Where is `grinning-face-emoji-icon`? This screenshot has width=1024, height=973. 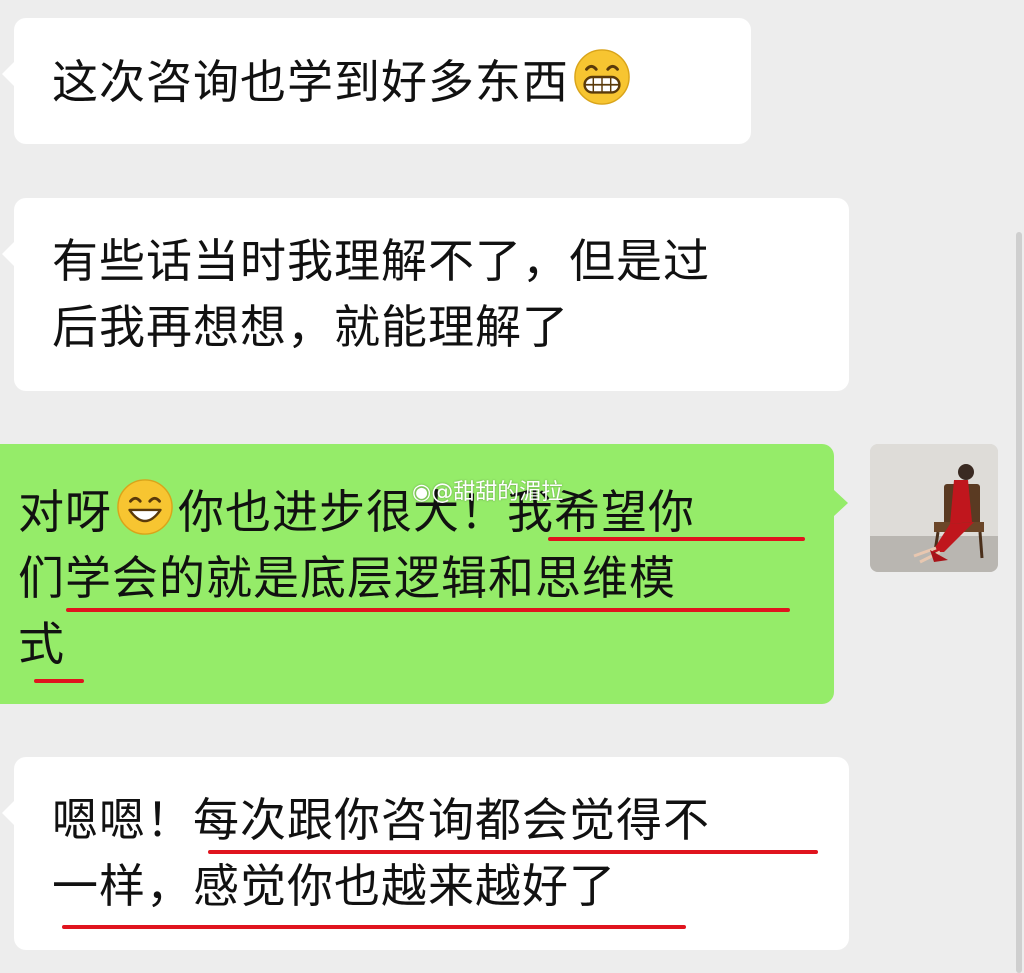
grinning-face-emoji-icon is located at coordinates (602, 77).